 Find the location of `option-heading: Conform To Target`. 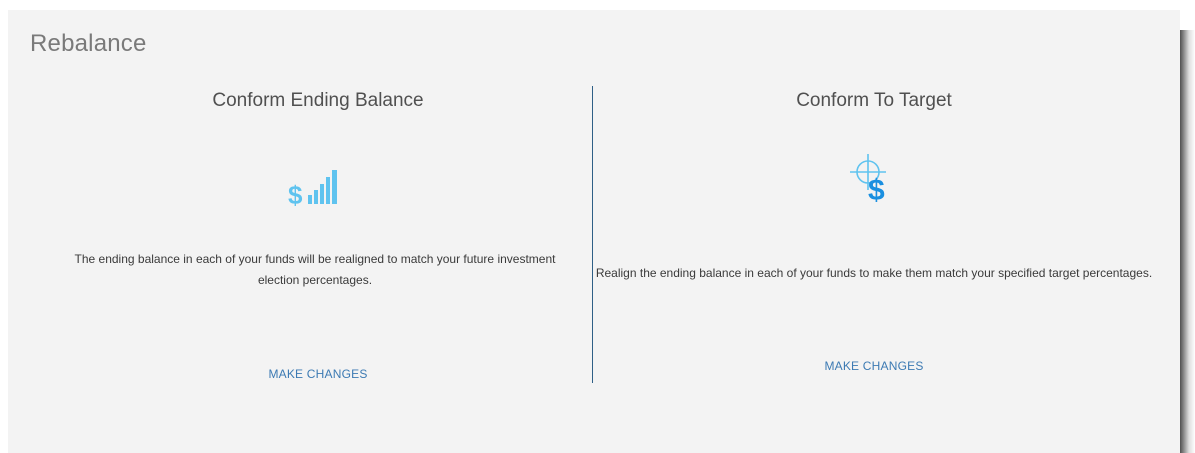

option-heading: Conform To Target is located at coordinates (874, 100).